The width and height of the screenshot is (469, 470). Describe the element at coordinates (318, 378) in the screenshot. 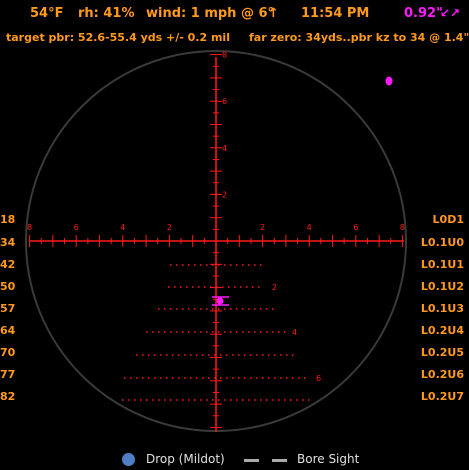

I see `drop-label: 6` at that location.